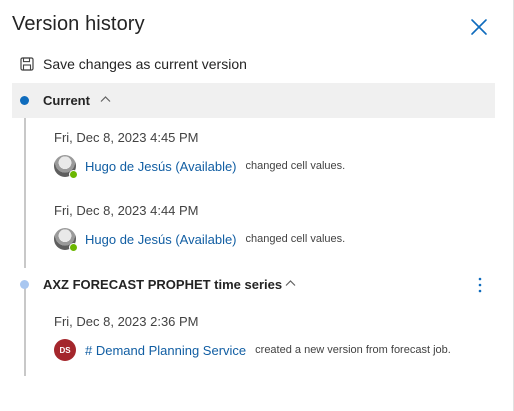  Describe the element at coordinates (66, 100) in the screenshot. I see `group-title: Current` at that location.